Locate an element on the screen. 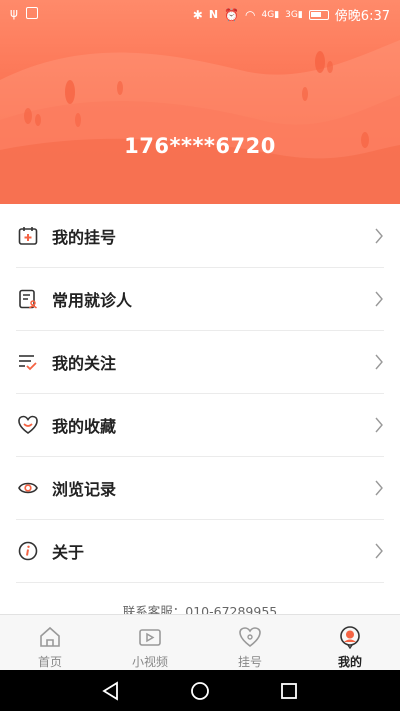  home-icon is located at coordinates (50, 636).